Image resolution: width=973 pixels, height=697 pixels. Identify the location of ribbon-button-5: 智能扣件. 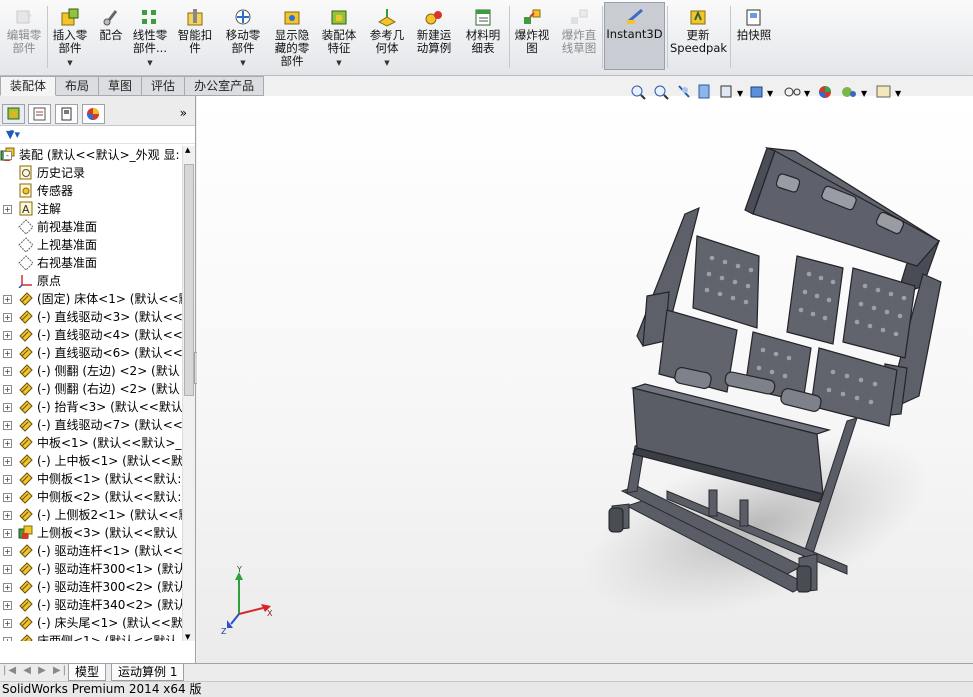
(195, 29).